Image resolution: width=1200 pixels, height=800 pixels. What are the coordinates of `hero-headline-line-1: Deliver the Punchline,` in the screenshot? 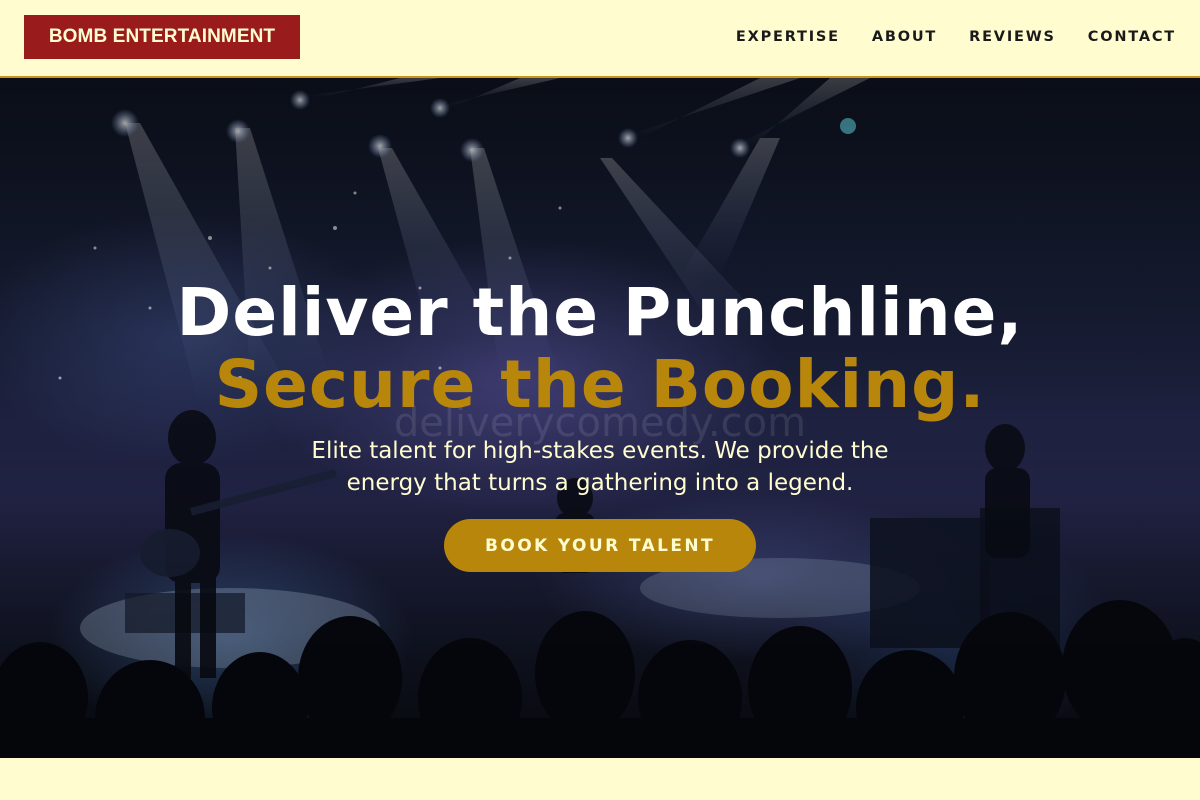 It's located at (600, 312).